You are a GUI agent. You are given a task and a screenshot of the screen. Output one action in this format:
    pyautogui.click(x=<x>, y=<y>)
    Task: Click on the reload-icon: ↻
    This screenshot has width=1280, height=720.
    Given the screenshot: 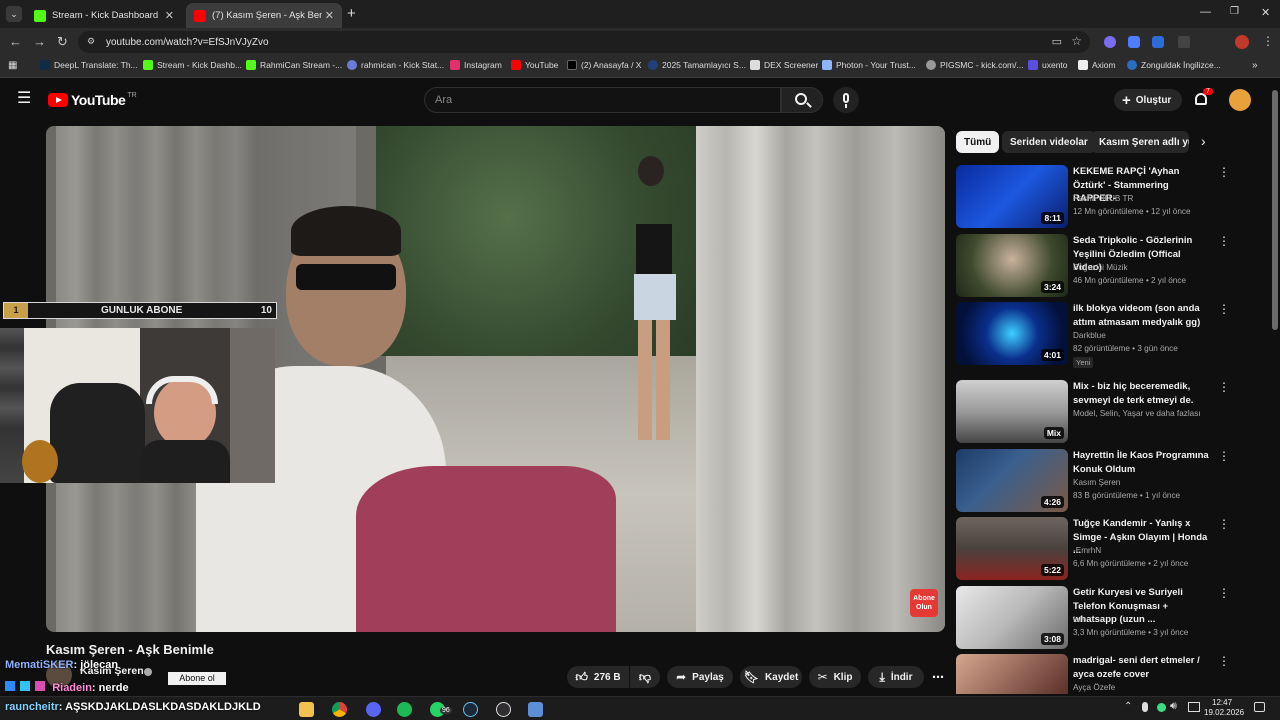 What is the action you would take?
    pyautogui.click(x=62, y=42)
    